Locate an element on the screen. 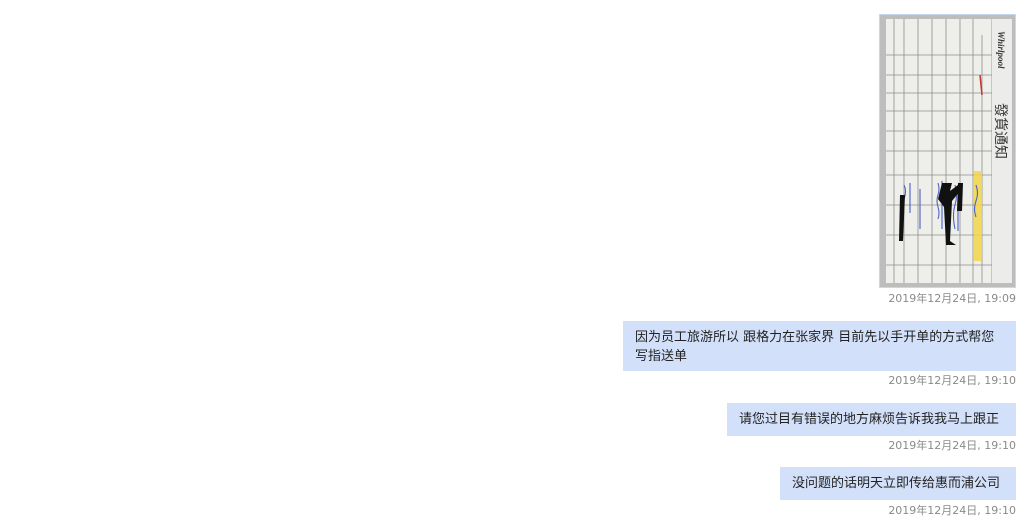 This screenshot has height=526, width=1024. photo-title-text: 發貨通知 is located at coordinates (1000, 131).